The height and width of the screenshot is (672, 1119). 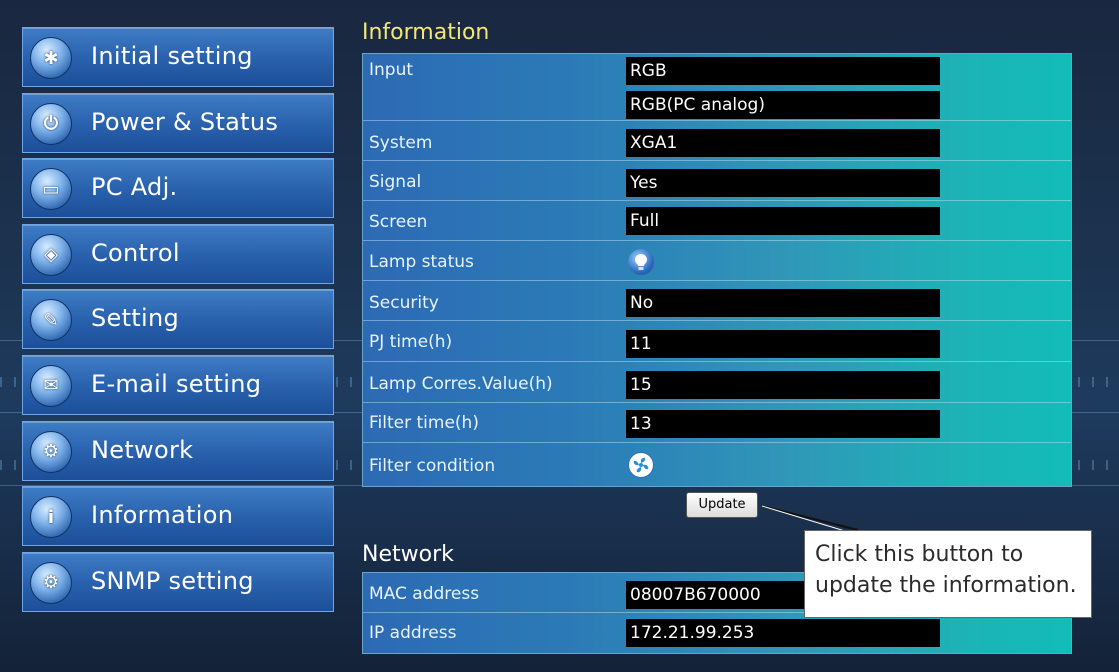 What do you see at coordinates (51, 123) in the screenshot?
I see `power-icon: ⏻` at bounding box center [51, 123].